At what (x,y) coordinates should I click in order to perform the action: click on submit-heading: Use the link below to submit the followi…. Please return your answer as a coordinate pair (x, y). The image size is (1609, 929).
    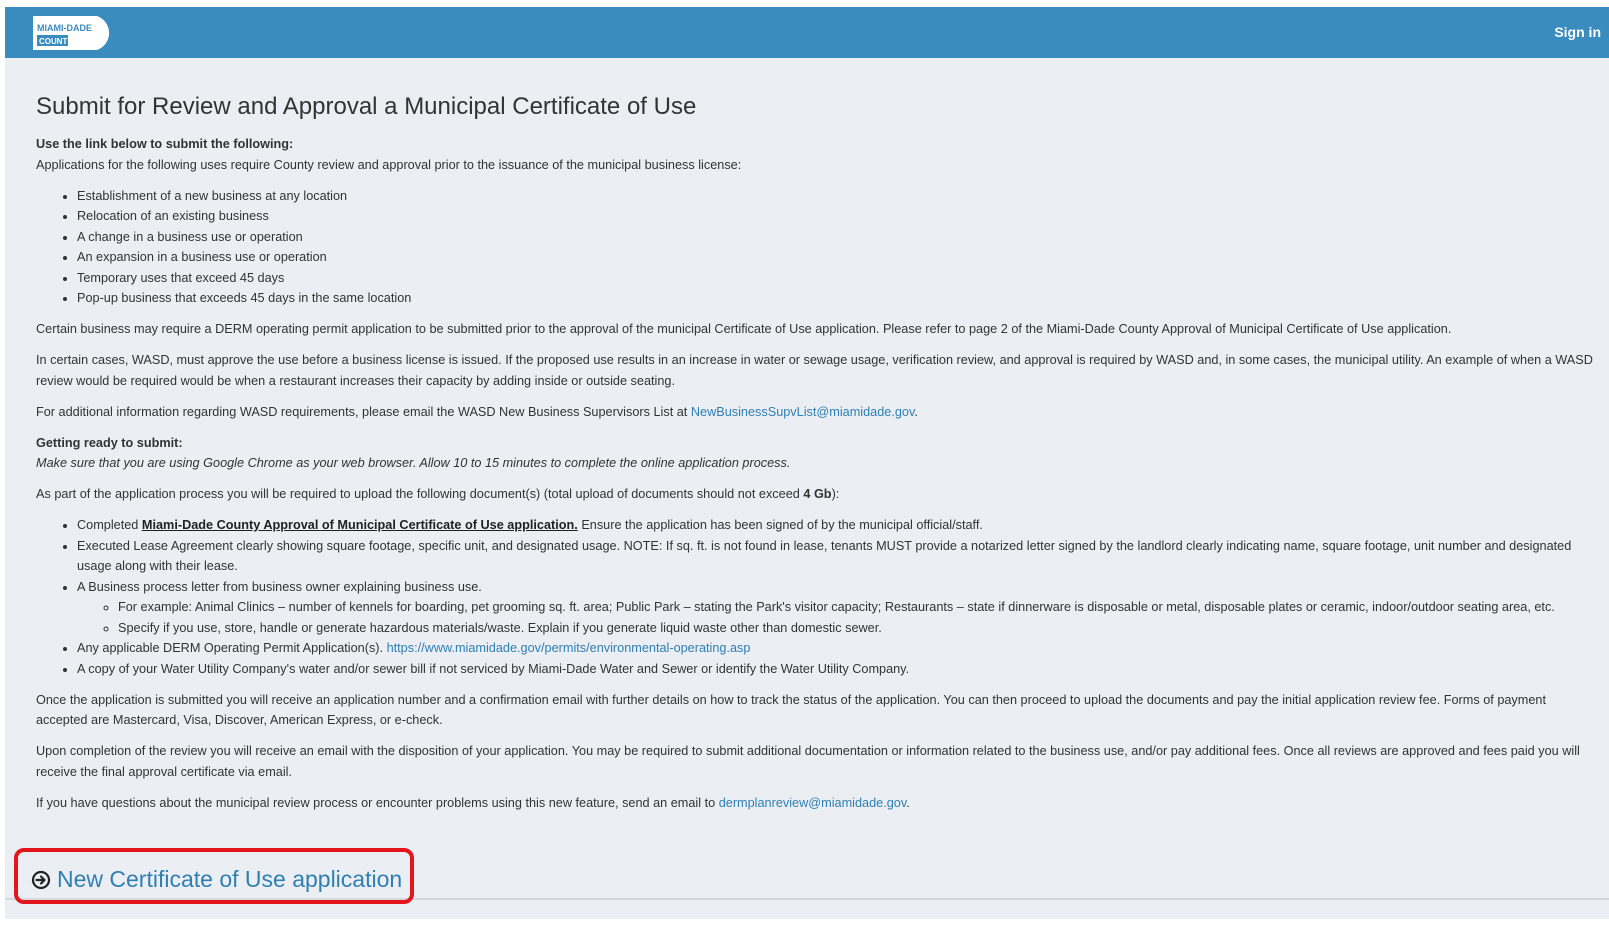
    Looking at the image, I should click on (165, 144).